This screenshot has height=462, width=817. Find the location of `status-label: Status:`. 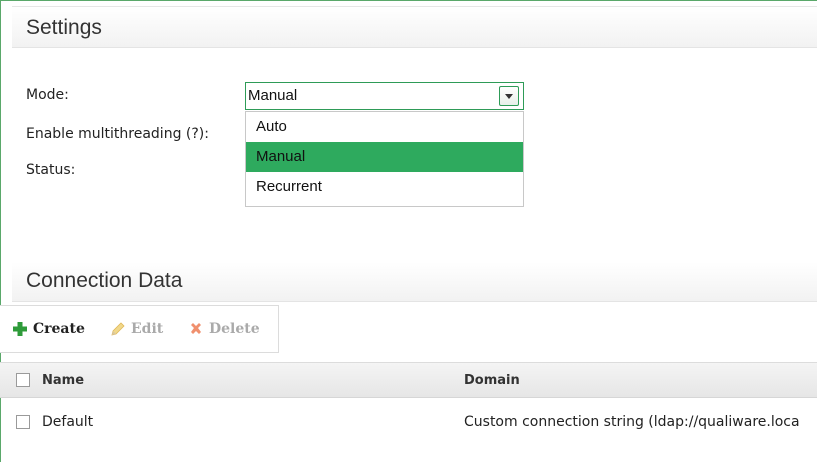

status-label: Status: is located at coordinates (51, 170).